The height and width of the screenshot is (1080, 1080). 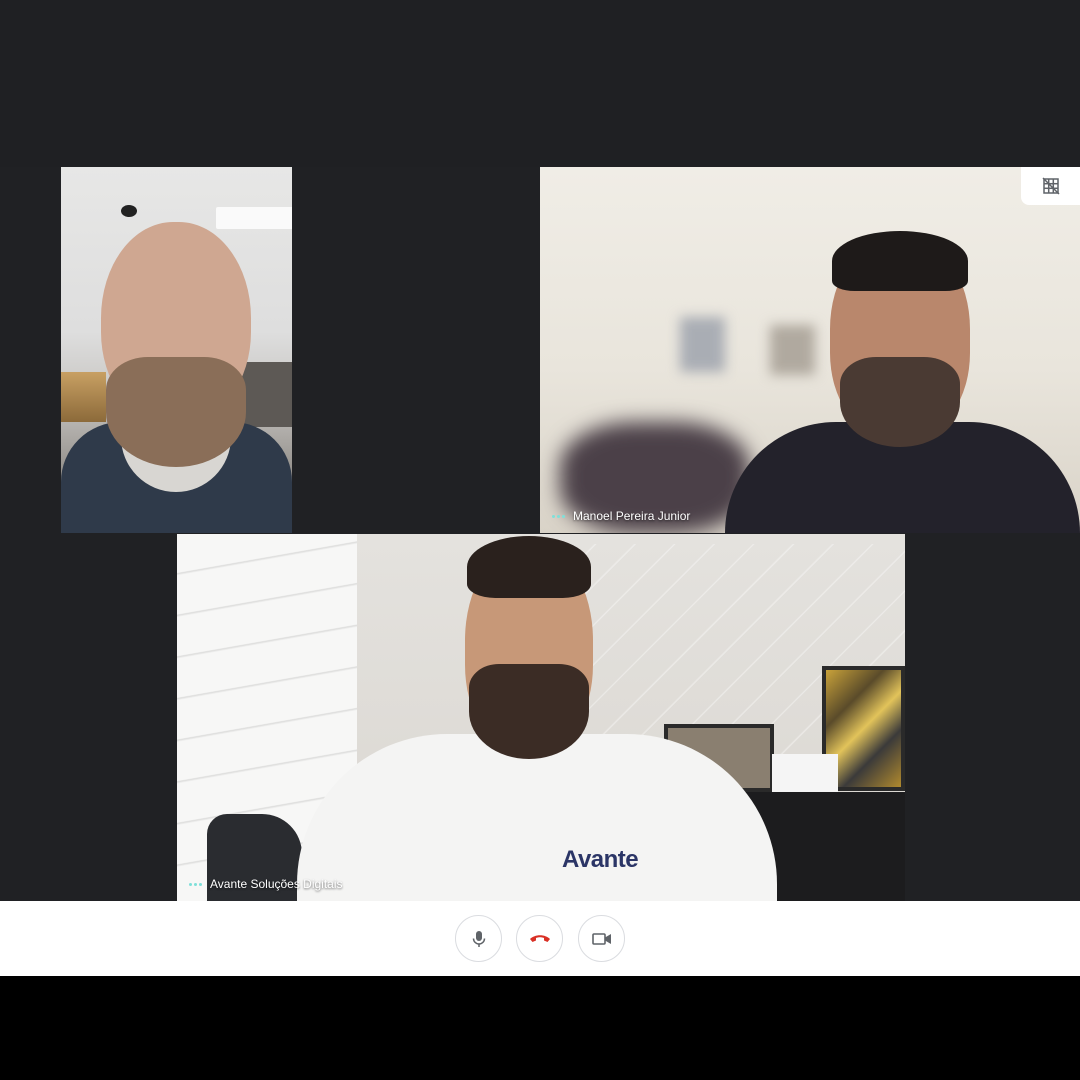 What do you see at coordinates (900, 402) in the screenshot?
I see `participant-2-beard` at bounding box center [900, 402].